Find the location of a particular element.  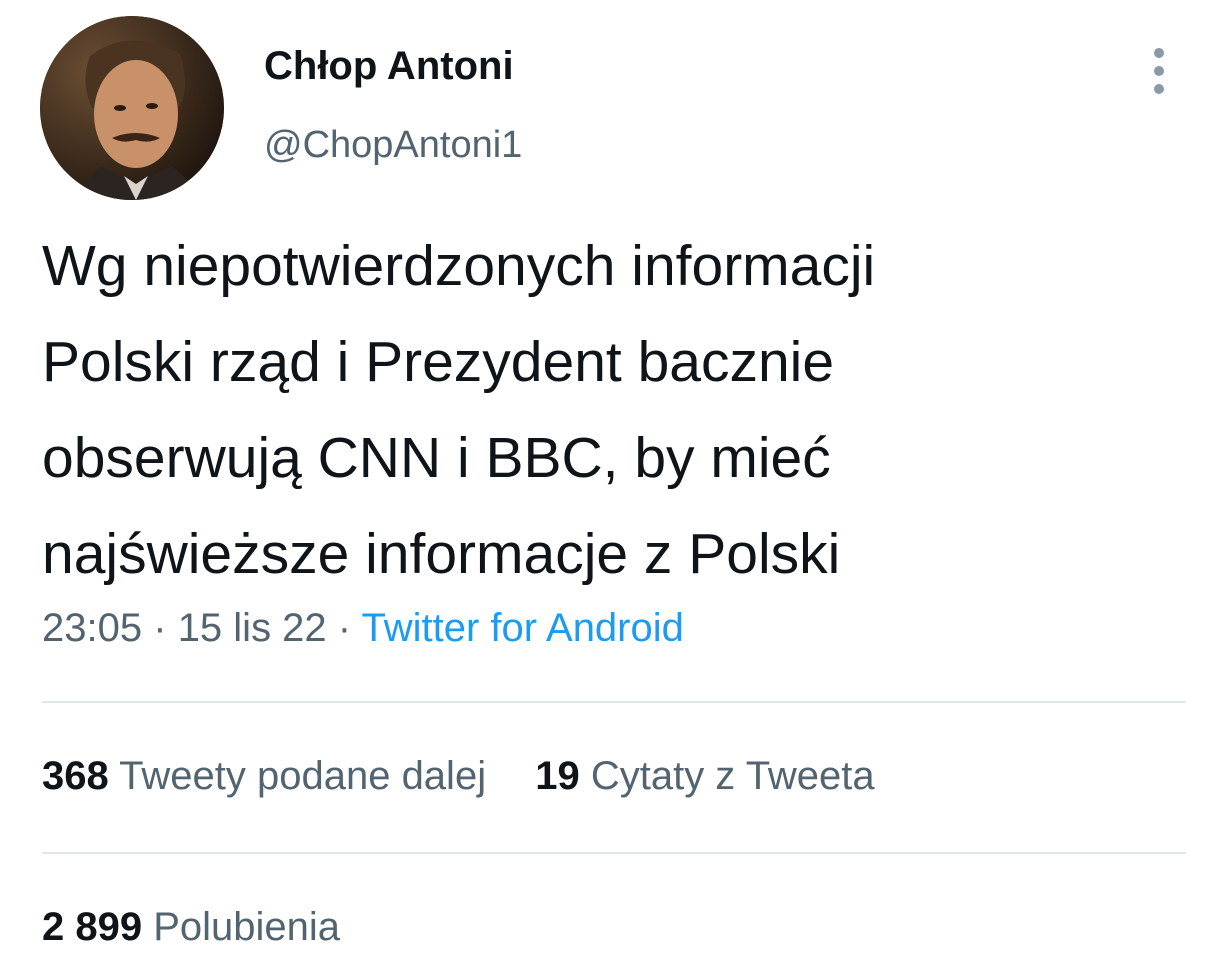

quotes-stat-link: 19 Cytaty z Tweeta is located at coordinates (704, 776).